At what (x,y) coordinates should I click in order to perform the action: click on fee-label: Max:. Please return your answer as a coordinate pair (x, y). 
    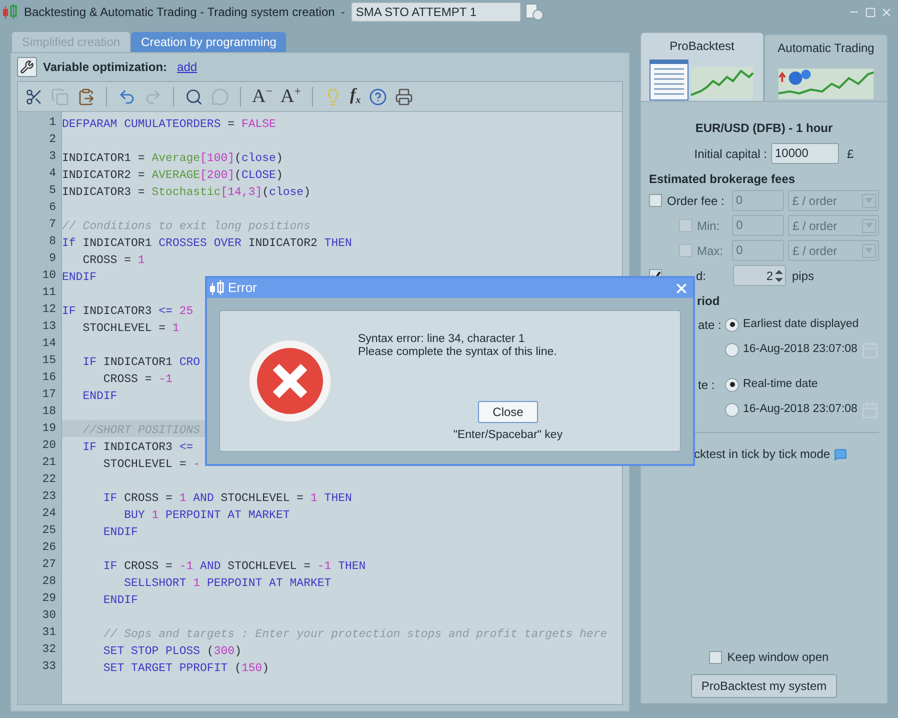
    Looking at the image, I should click on (710, 251).